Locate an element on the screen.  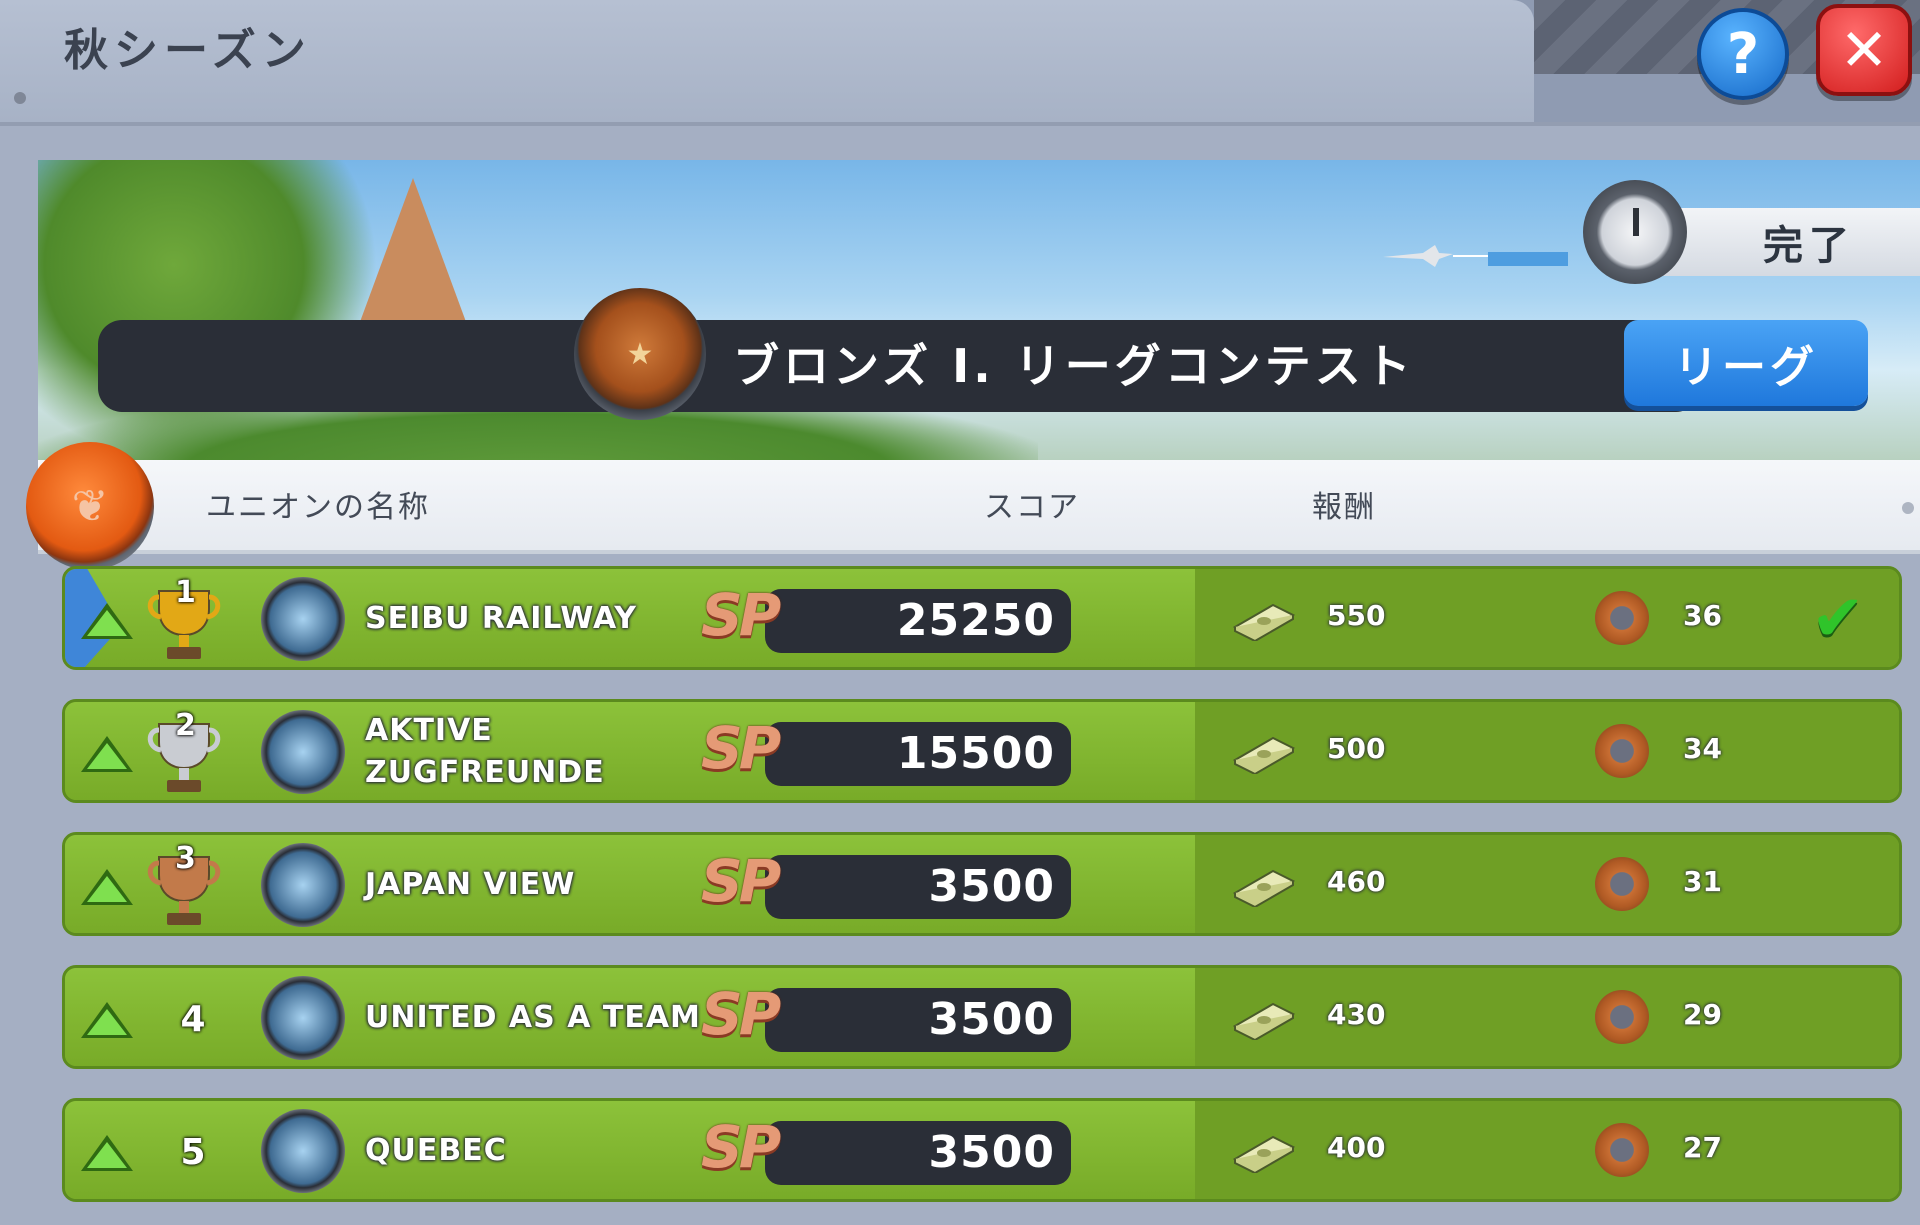
rank-number: 1 is located at coordinates (185, 592).